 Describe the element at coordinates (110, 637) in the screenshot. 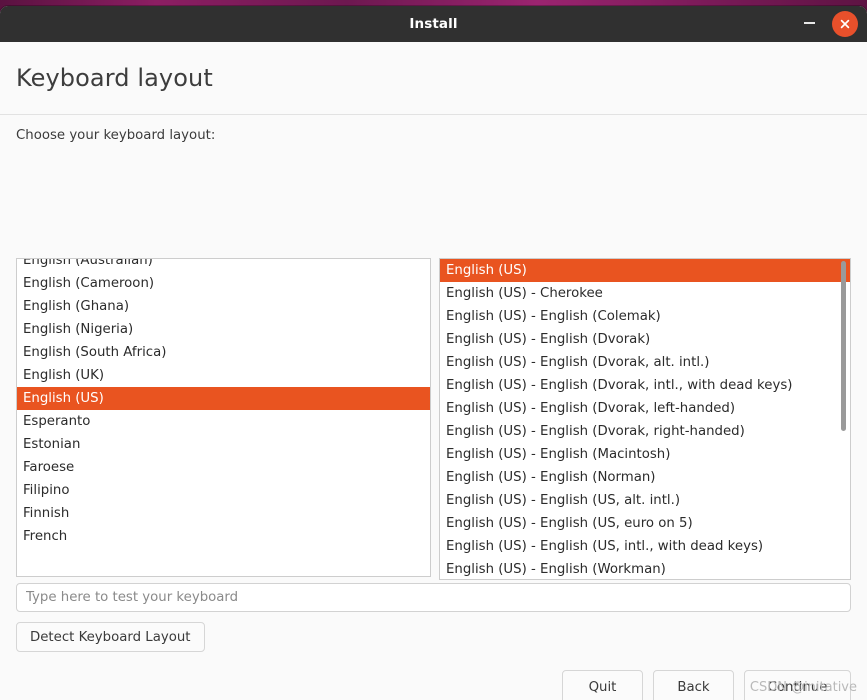

I see `detect-keyboard-layout-button: Detect Keyboard Layout` at that location.